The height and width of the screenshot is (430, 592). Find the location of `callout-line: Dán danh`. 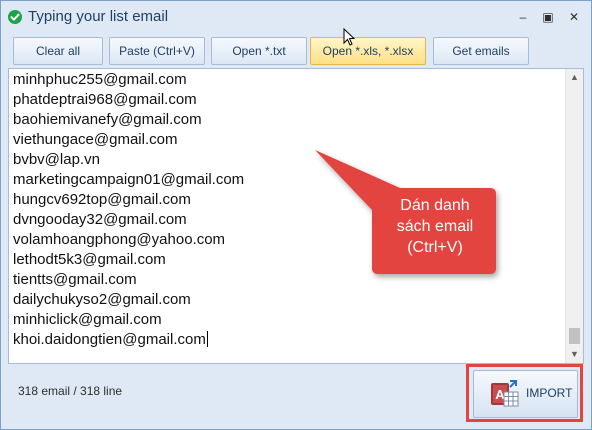

callout-line: Dán danh is located at coordinates (435, 205).